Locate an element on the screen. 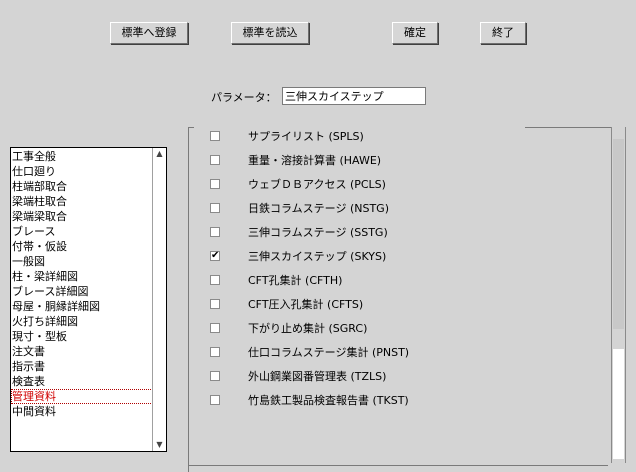 This screenshot has width=636, height=472. options-scrollbar-thumb is located at coordinates (618, 404).